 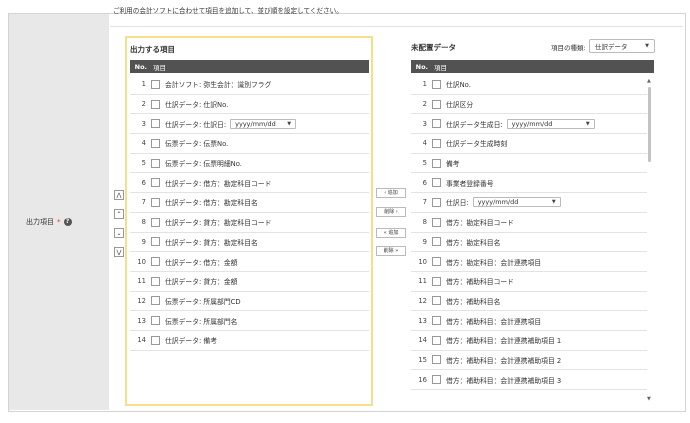 I want to click on list-item: 13 借方：補助科目：会計連携項目, so click(x=529, y=321).